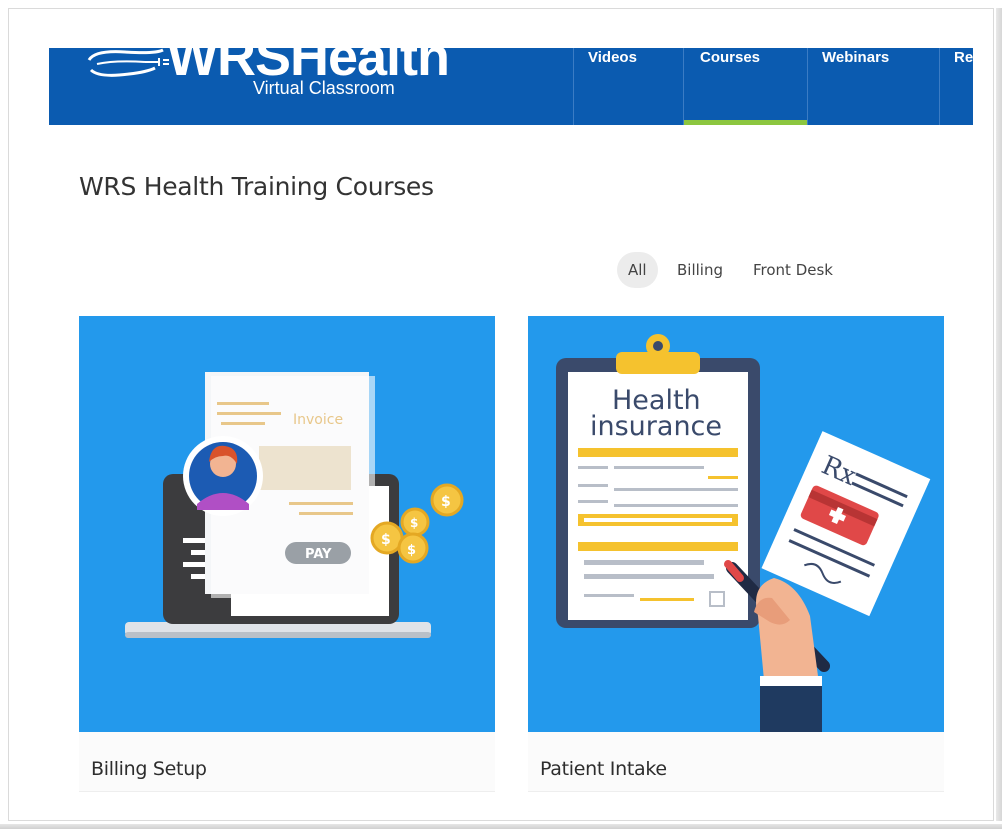 Image resolution: width=1002 pixels, height=829 pixels. Describe the element at coordinates (324, 88) in the screenshot. I see `logo-subtitle: Virtual Classroom` at that location.